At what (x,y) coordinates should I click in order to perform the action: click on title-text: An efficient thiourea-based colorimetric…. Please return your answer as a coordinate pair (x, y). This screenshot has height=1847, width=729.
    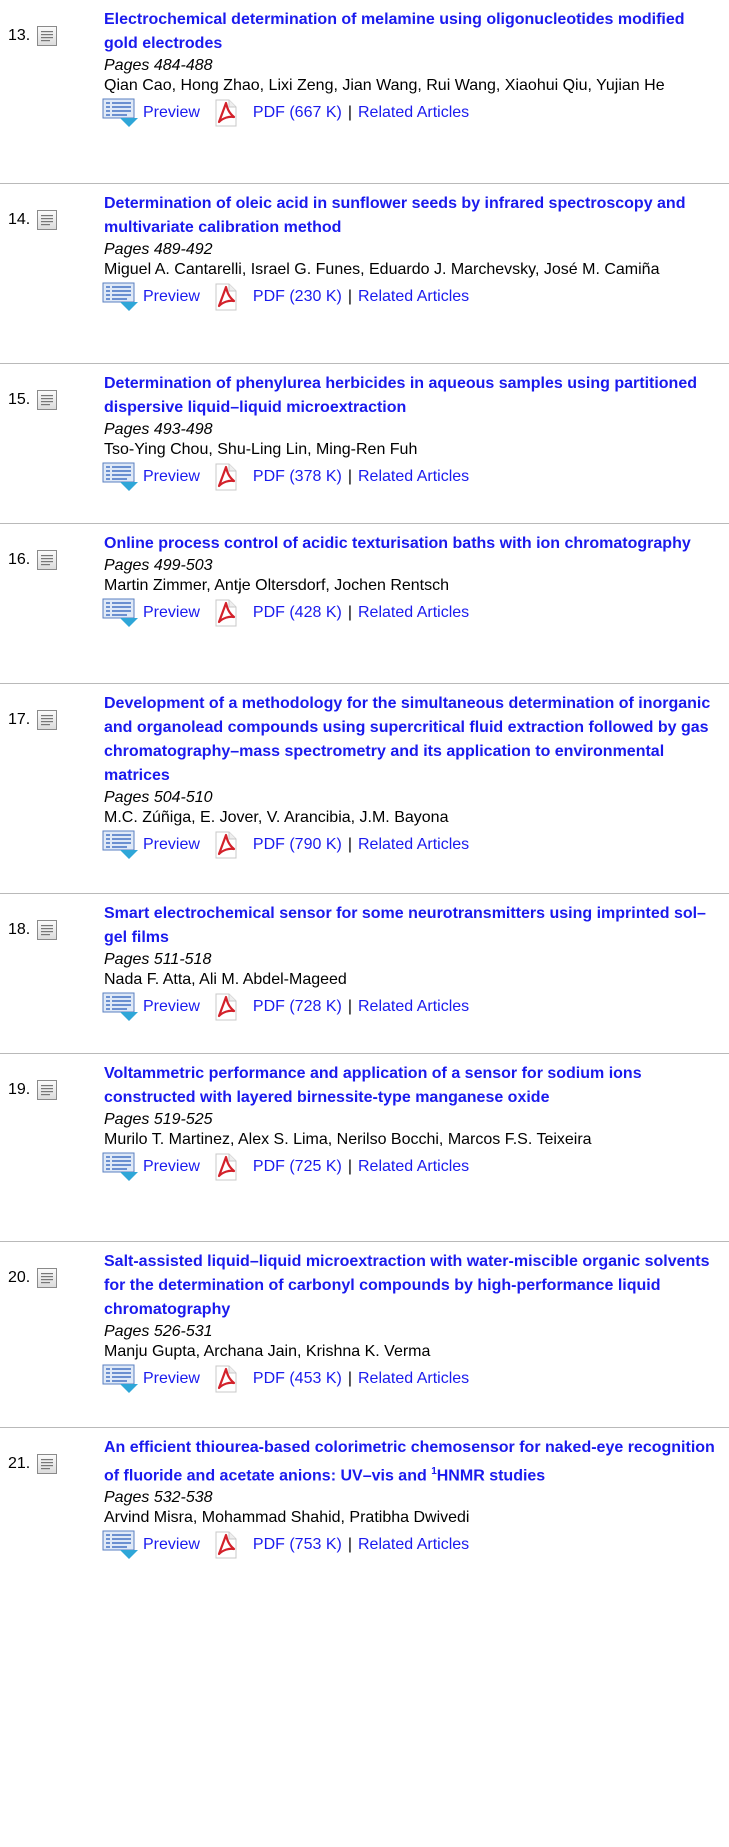
    Looking at the image, I should click on (409, 1462).